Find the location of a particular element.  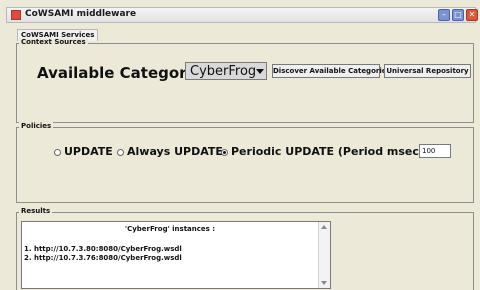

context-sources-legend: Context Sources is located at coordinates (53, 42).